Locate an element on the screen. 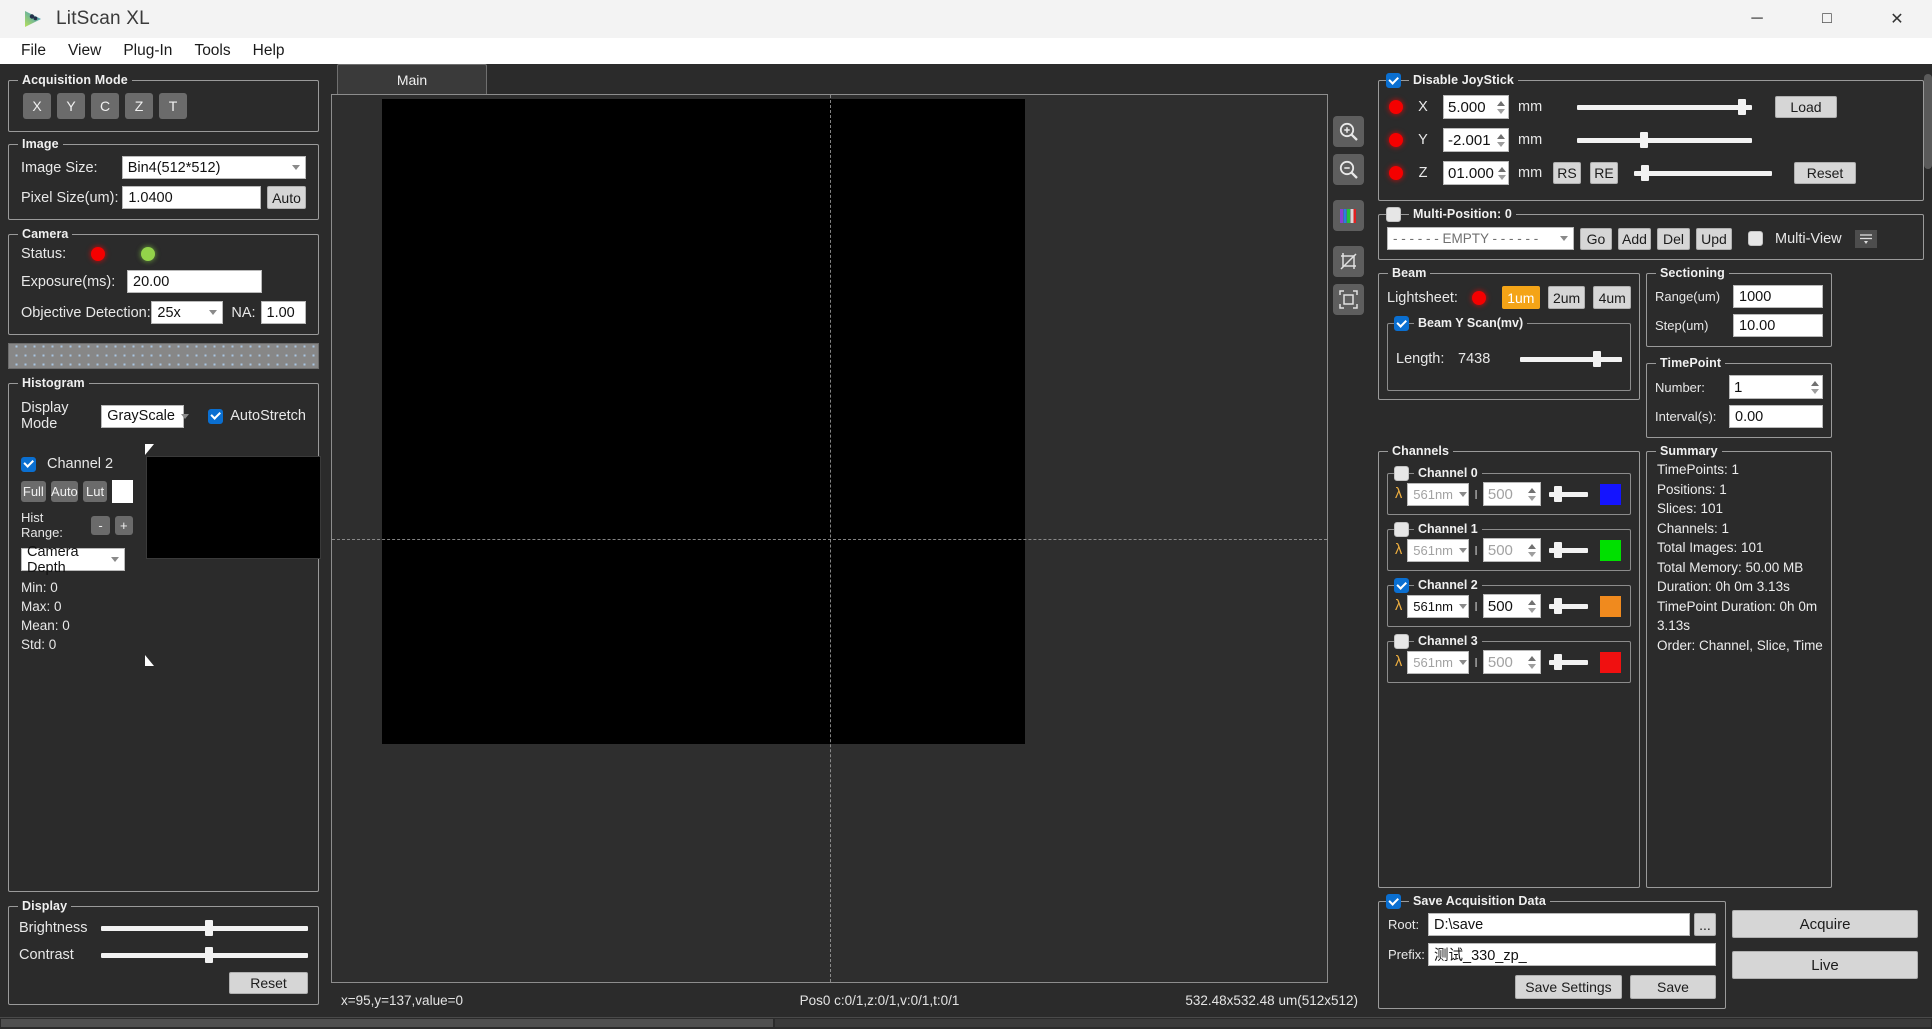 This screenshot has height=1029, width=1932. channel-3-color-swatch is located at coordinates (1610, 662).